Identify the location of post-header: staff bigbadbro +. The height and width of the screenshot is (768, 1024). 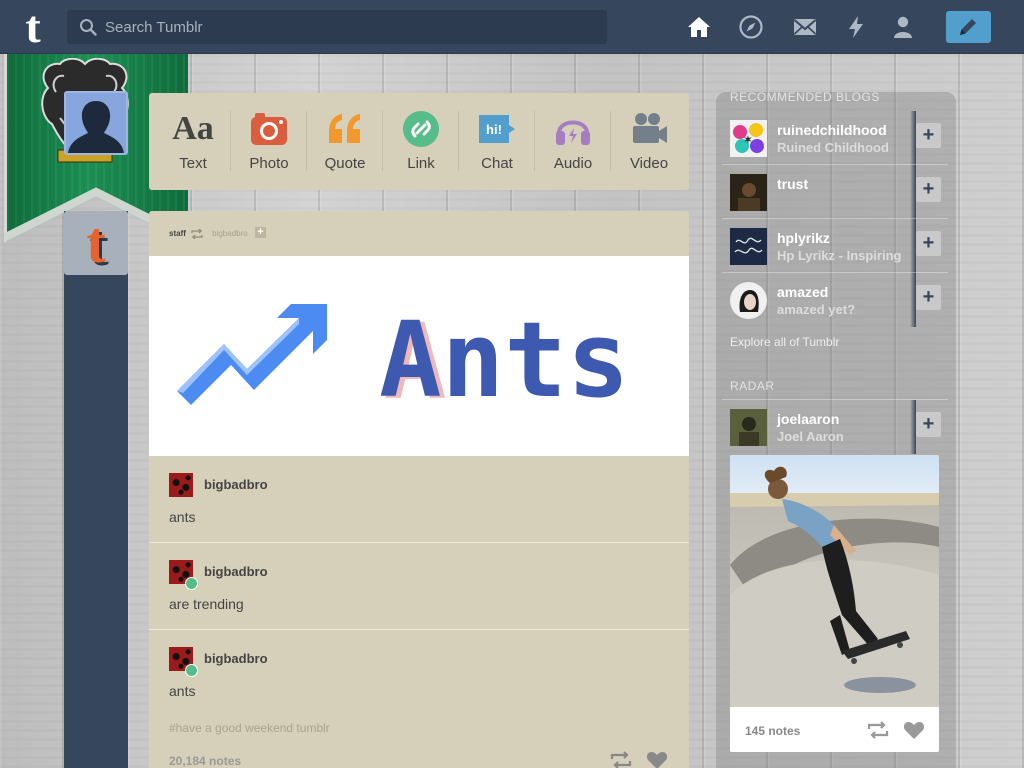
(217, 235).